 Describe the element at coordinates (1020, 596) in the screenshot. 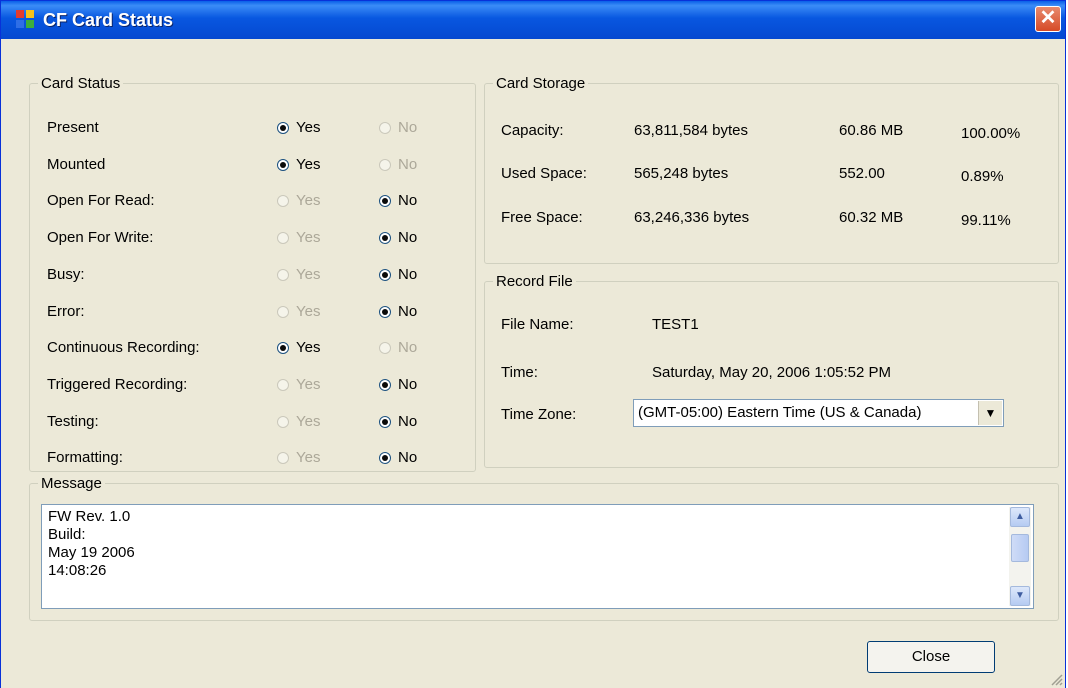

I see `scroll-down-icon: ▼` at that location.